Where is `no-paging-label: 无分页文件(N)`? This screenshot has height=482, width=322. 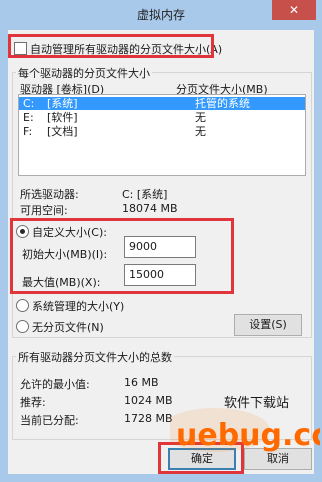 no-paging-label: 无分页文件(N) is located at coordinates (68, 327).